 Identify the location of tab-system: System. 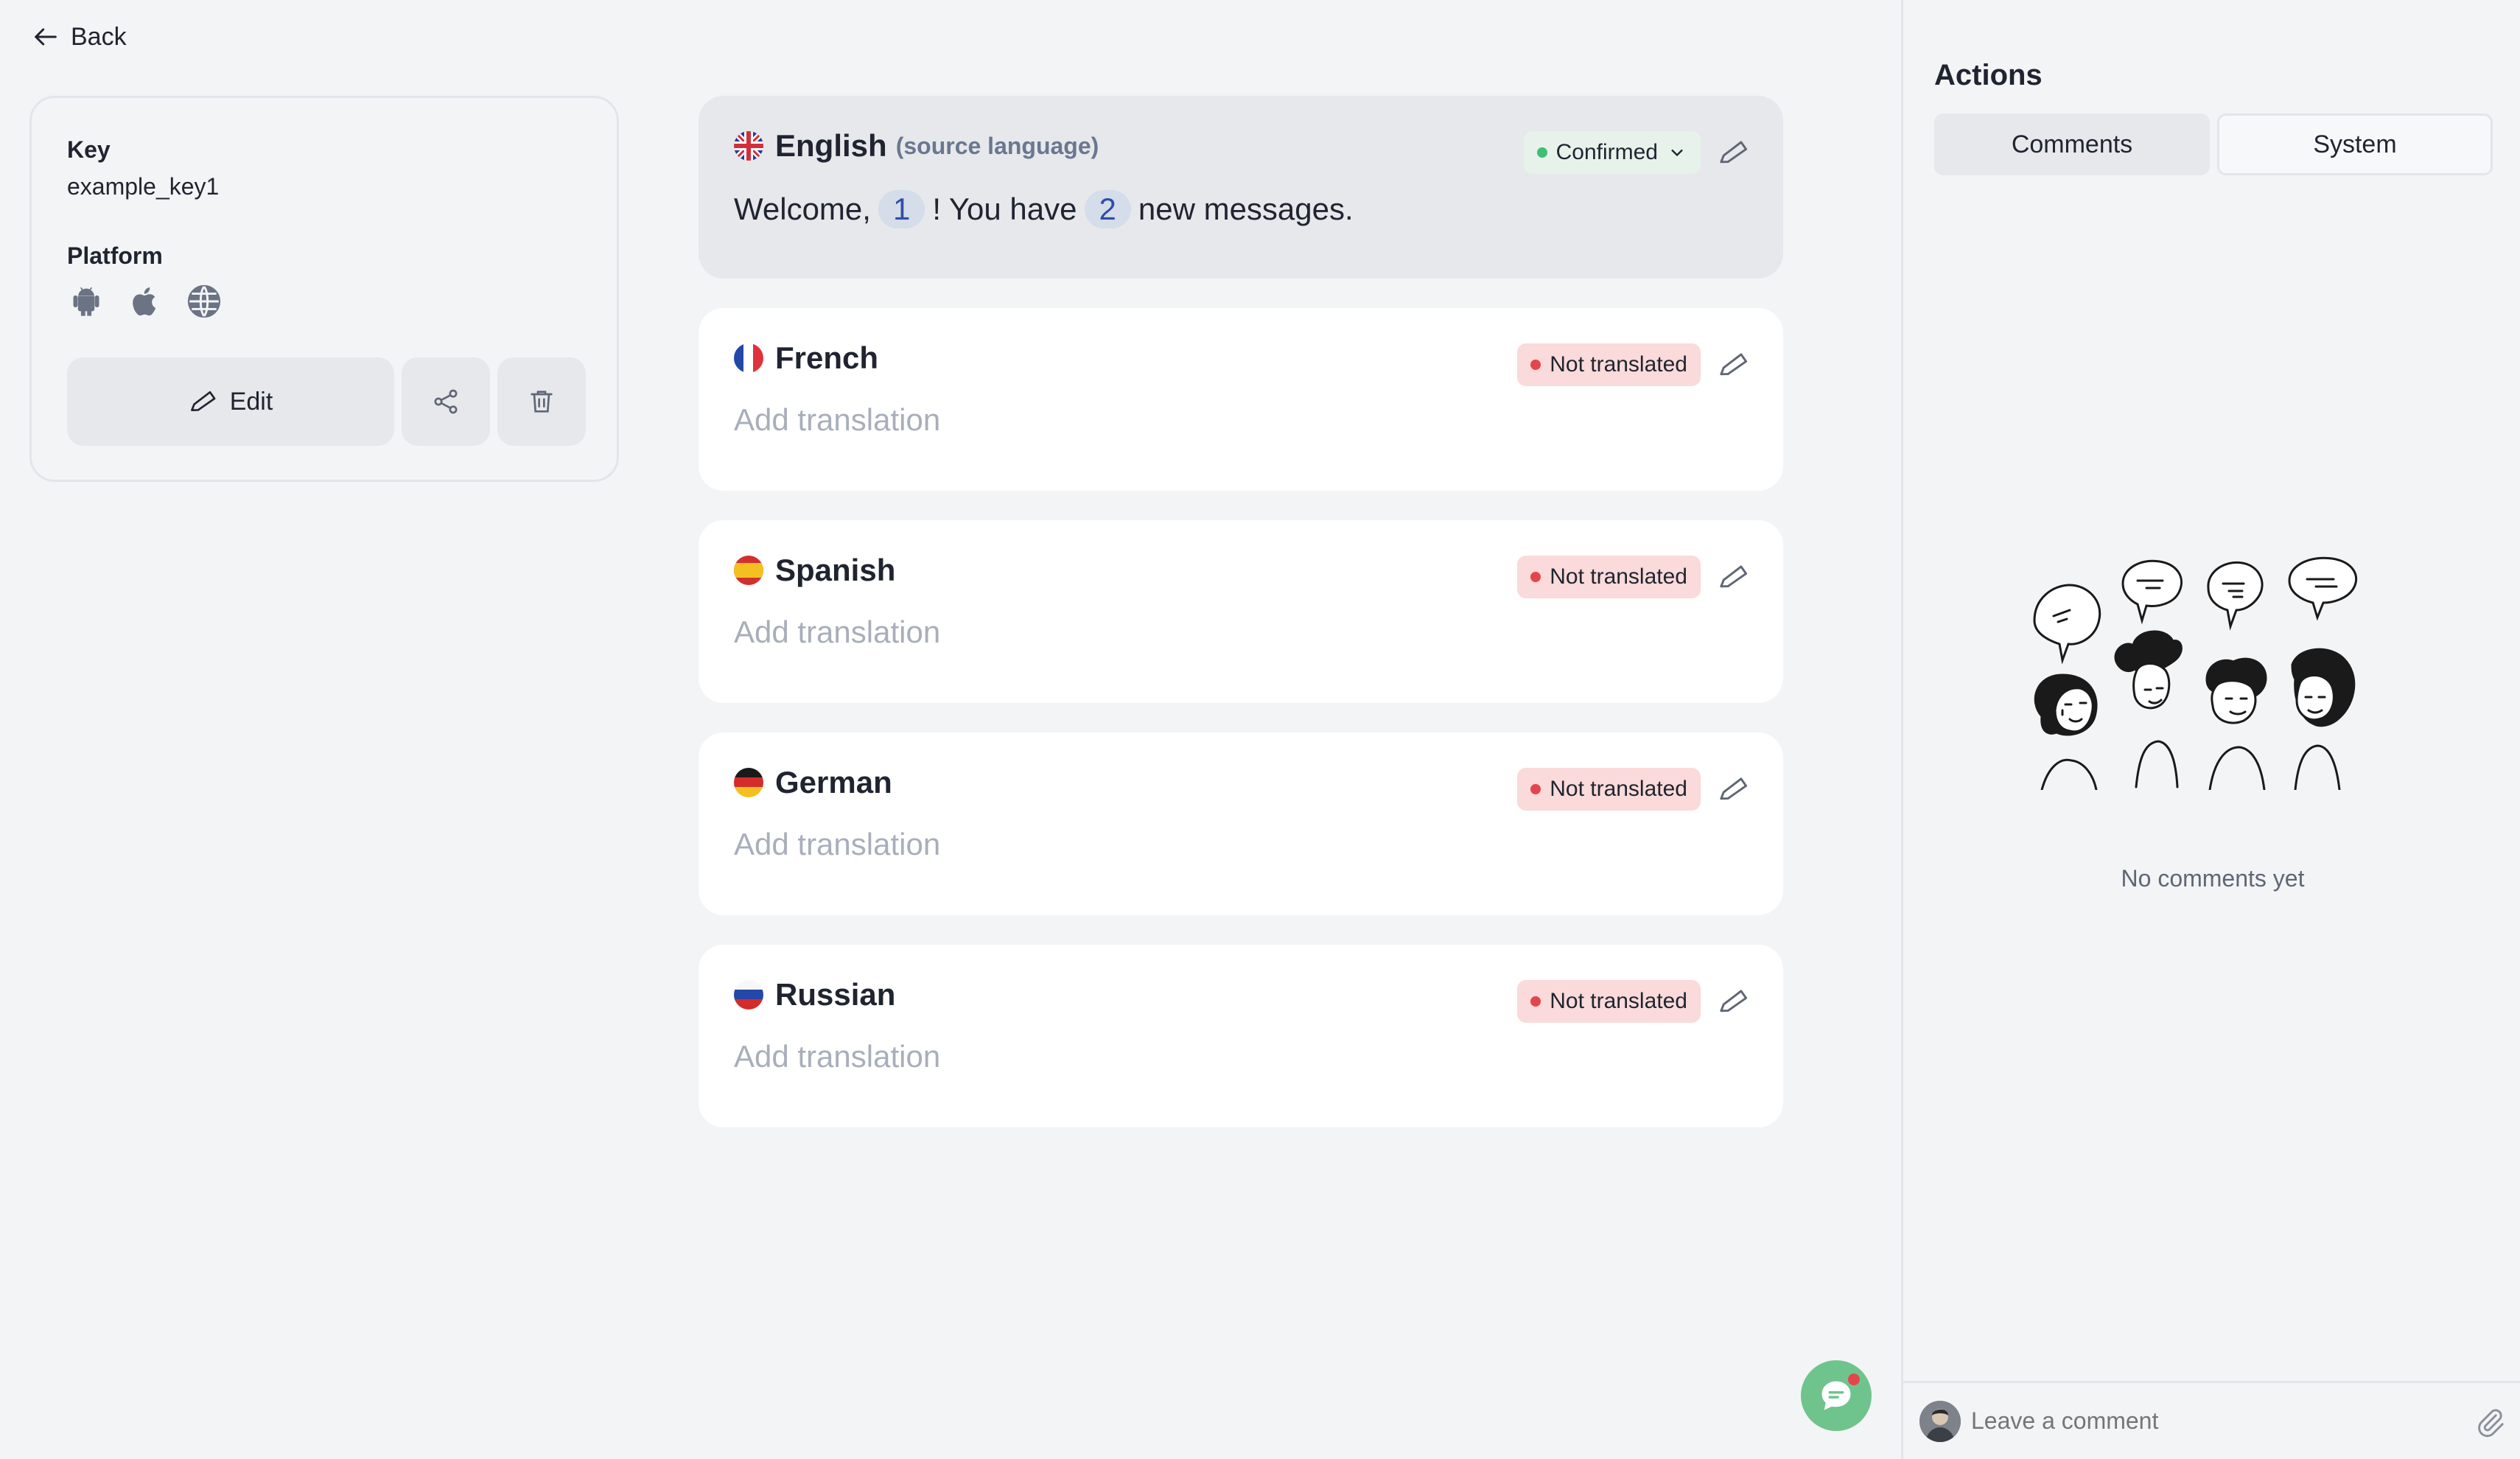
(2355, 144).